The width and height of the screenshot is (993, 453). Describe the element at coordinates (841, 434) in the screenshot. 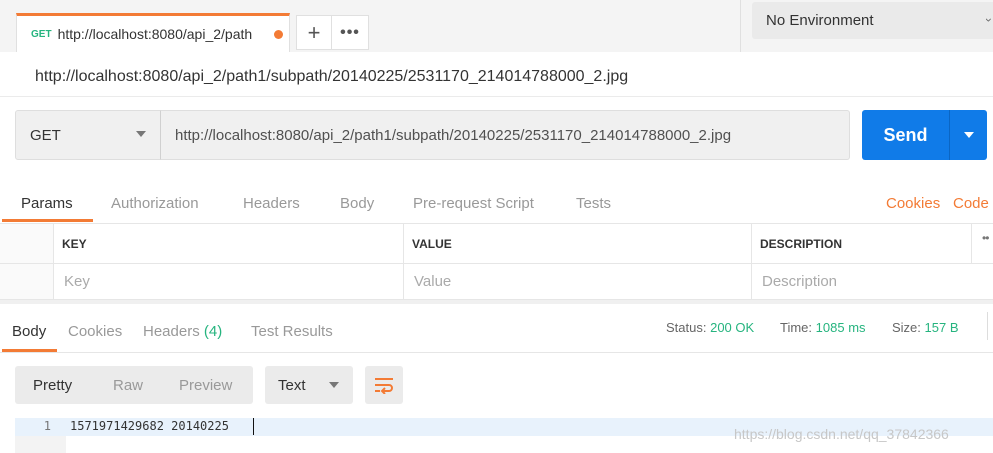

I see `watermark: https://blog.csdn.net/qq_37842366` at that location.